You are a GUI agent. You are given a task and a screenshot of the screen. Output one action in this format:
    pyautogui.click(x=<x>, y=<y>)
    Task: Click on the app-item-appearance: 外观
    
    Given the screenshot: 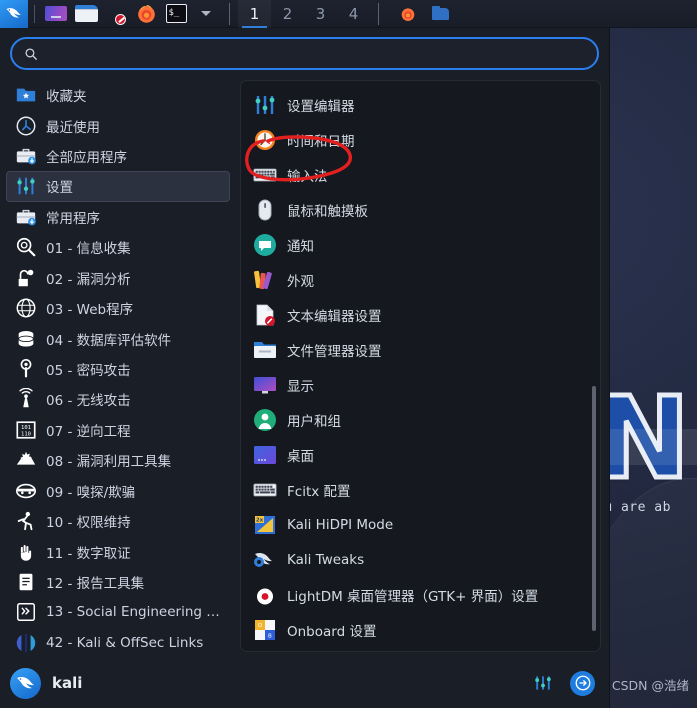 What is the action you would take?
    pyautogui.click(x=418, y=279)
    